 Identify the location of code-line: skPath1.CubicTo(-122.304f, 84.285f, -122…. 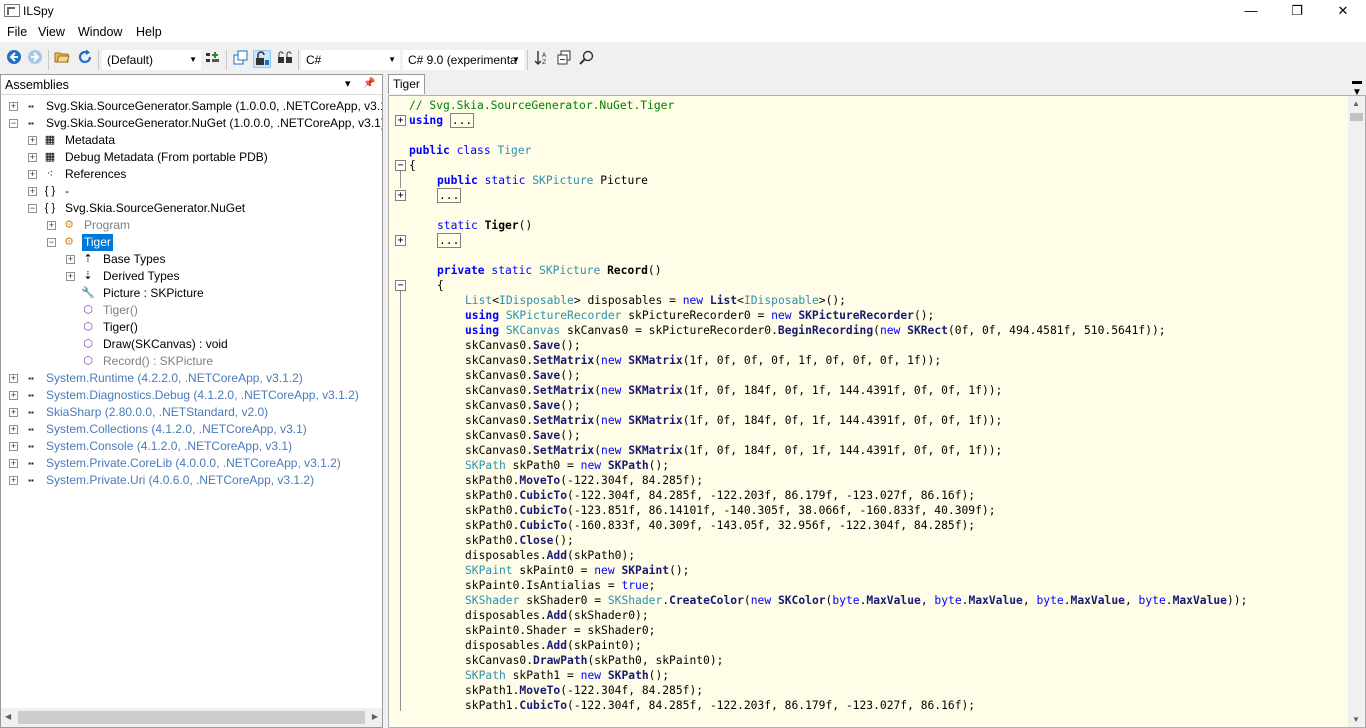
(692, 705).